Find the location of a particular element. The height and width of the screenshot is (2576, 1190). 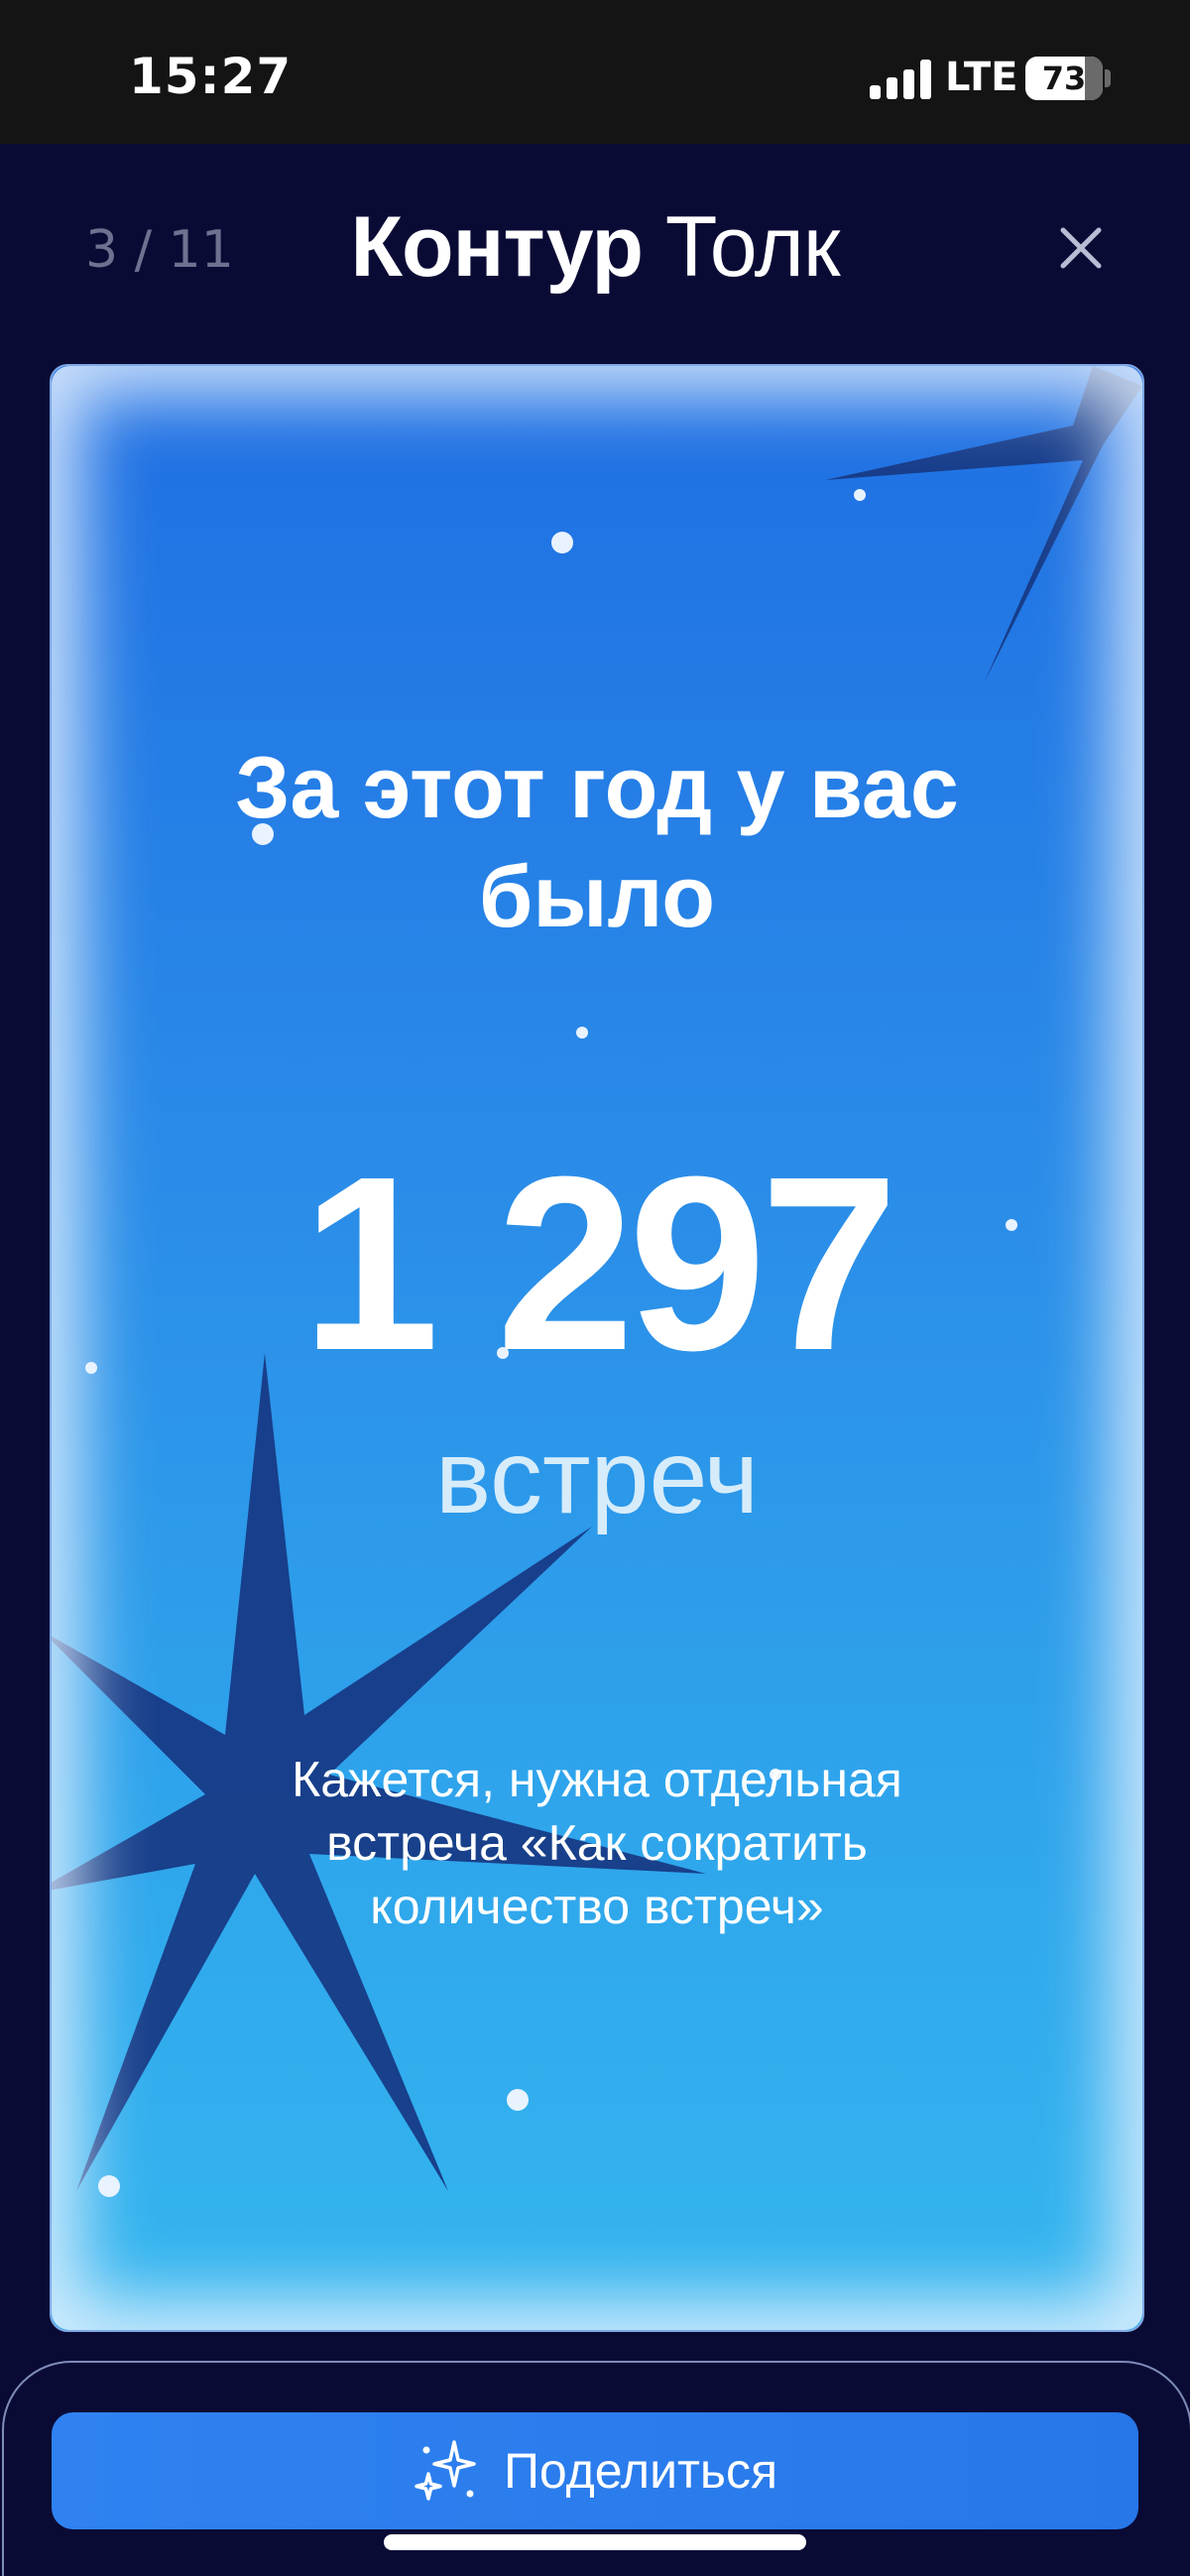

brand-name-bold: Контур is located at coordinates (497, 247).